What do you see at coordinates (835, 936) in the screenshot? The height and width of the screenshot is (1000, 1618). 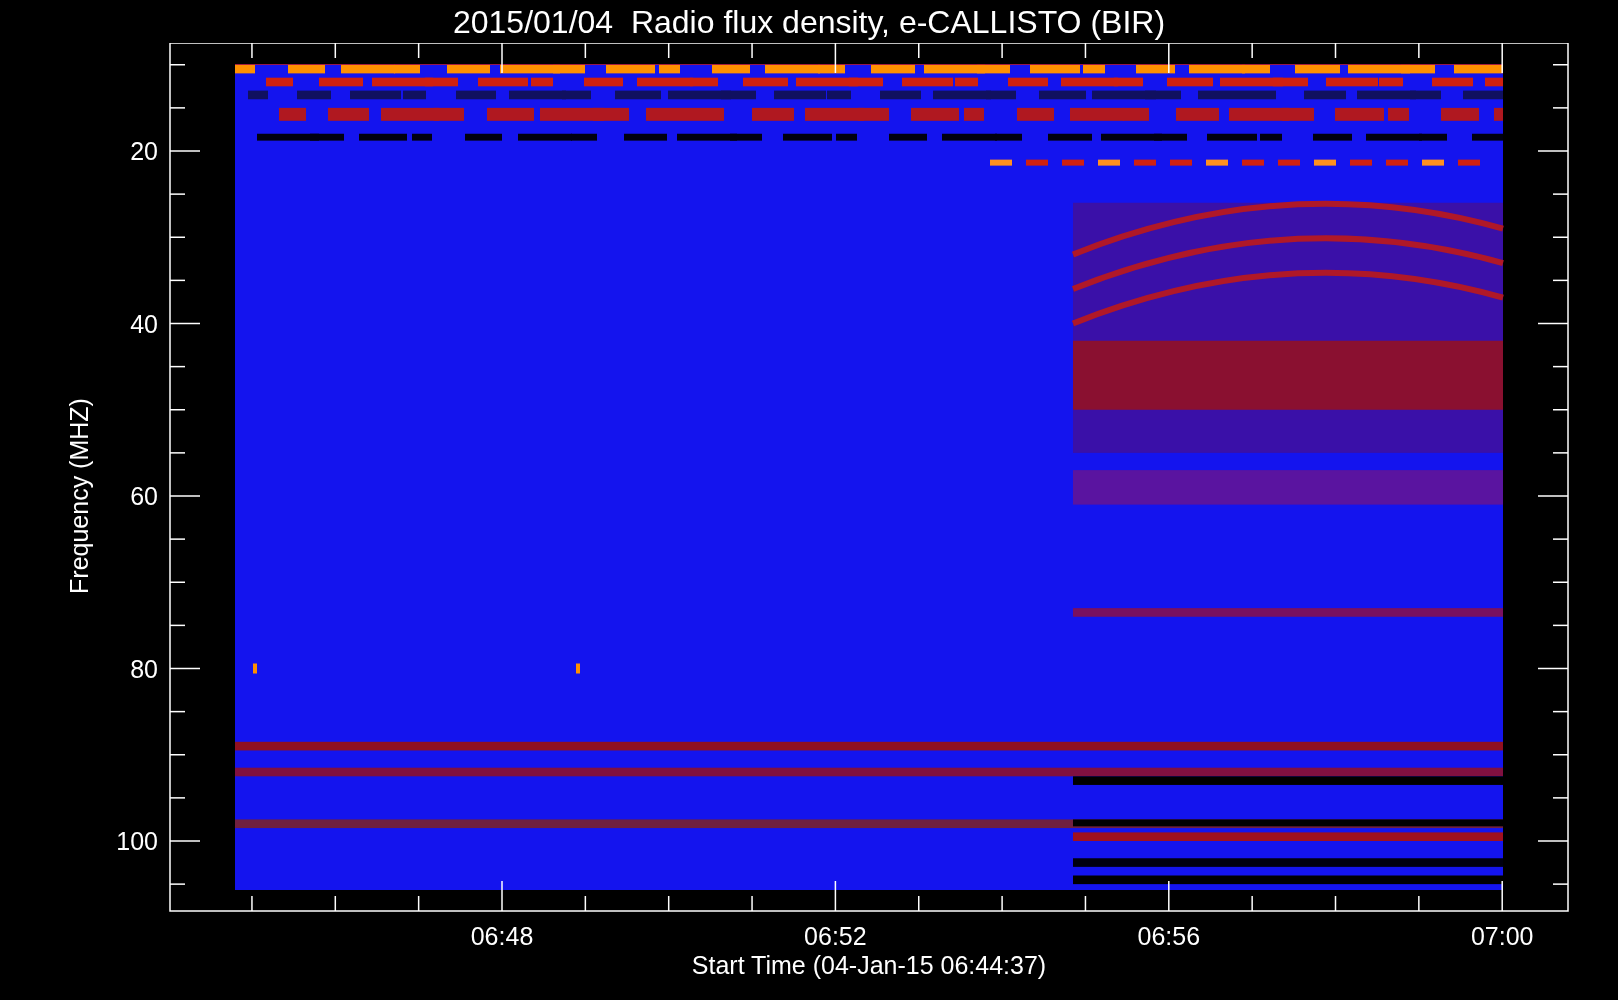 I see `tick-label: 06:52` at bounding box center [835, 936].